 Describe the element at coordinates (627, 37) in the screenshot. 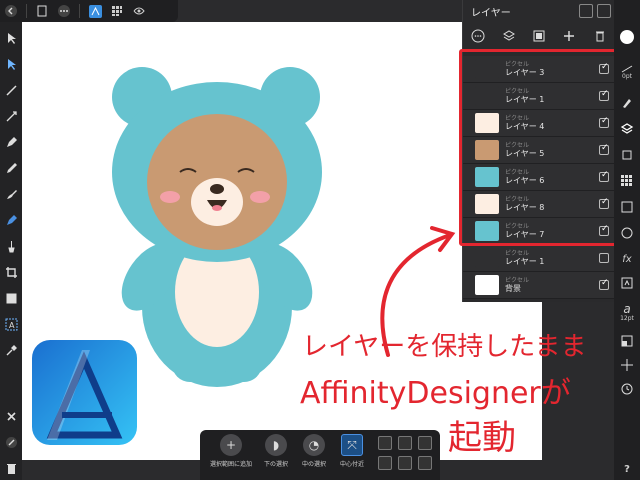

I see `color-swatch-icon` at that location.